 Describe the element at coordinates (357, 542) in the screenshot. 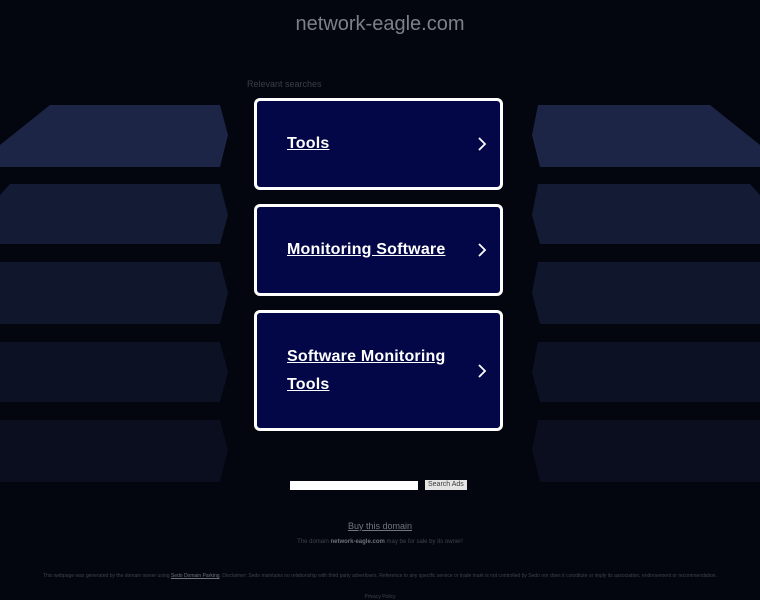

I see `sale-domain: network-eagle.com` at that location.